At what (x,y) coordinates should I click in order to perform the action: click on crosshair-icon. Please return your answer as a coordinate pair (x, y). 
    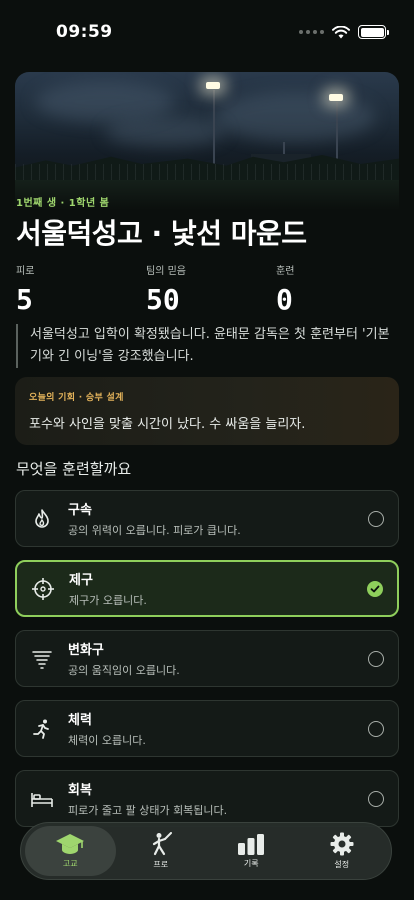
    Looking at the image, I should click on (43, 589).